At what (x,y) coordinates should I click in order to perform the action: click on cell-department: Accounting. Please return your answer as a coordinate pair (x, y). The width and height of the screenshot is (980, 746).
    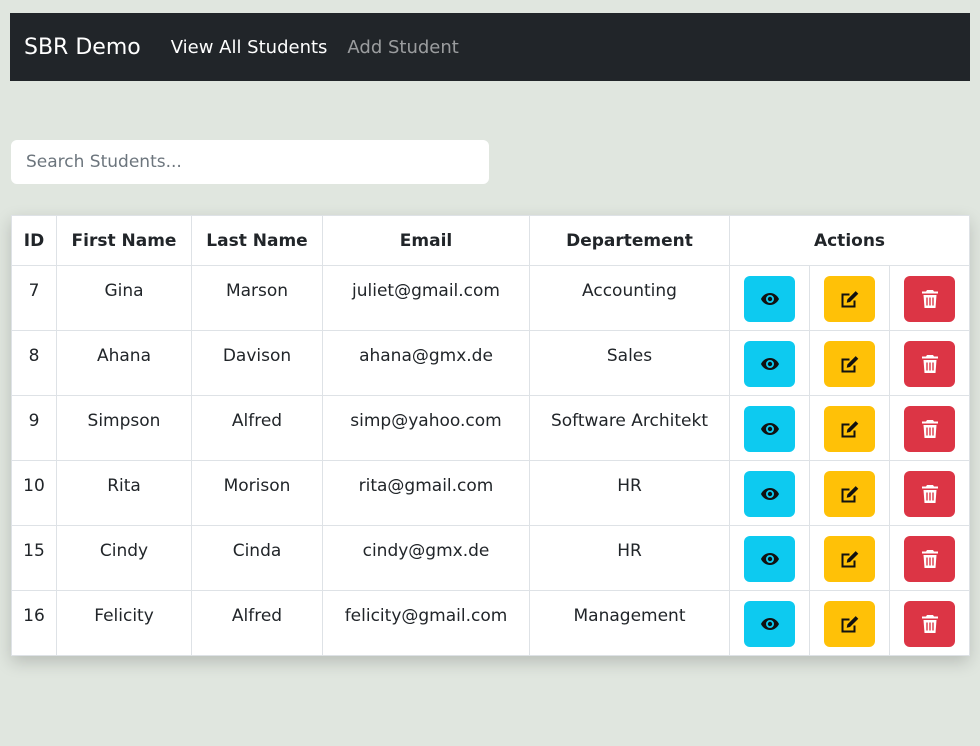
    Looking at the image, I should click on (629, 298).